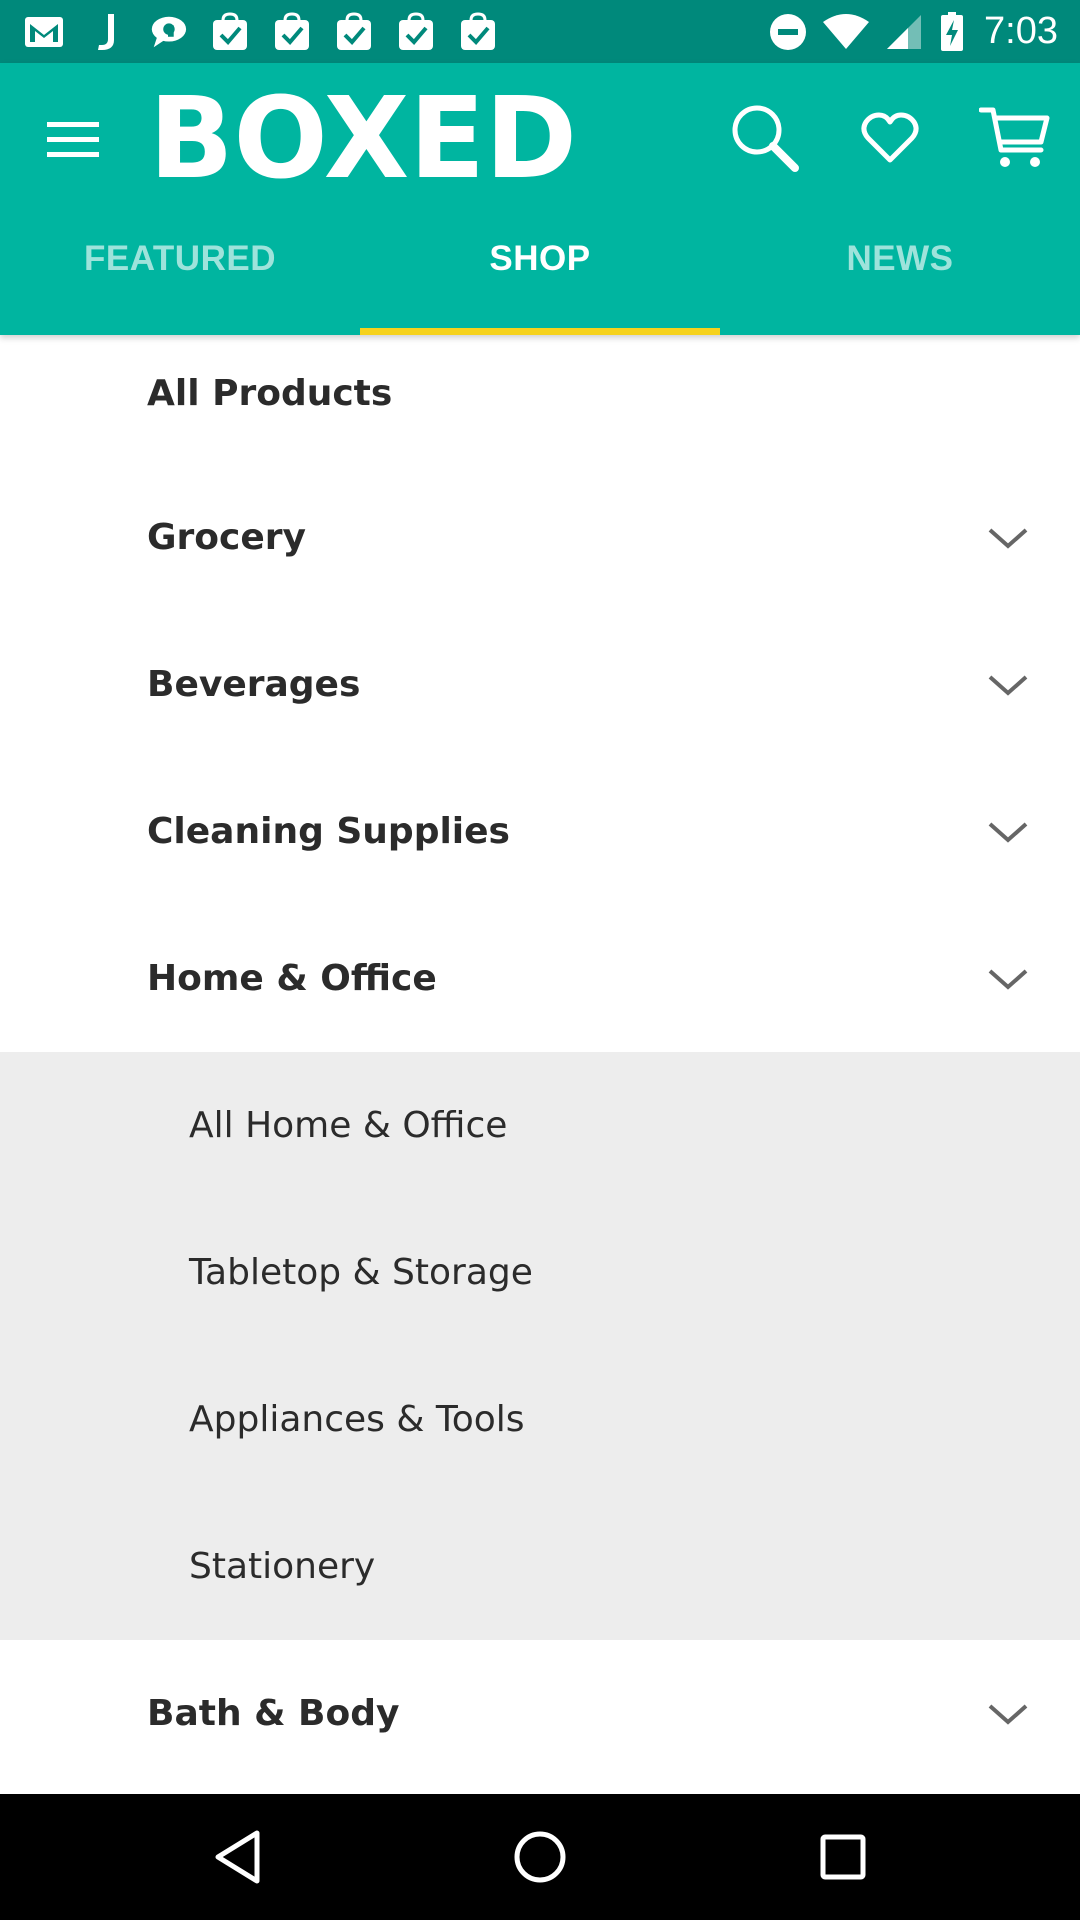 This screenshot has height=1920, width=1080. Describe the element at coordinates (44, 32) in the screenshot. I see `gmail-icon` at that location.